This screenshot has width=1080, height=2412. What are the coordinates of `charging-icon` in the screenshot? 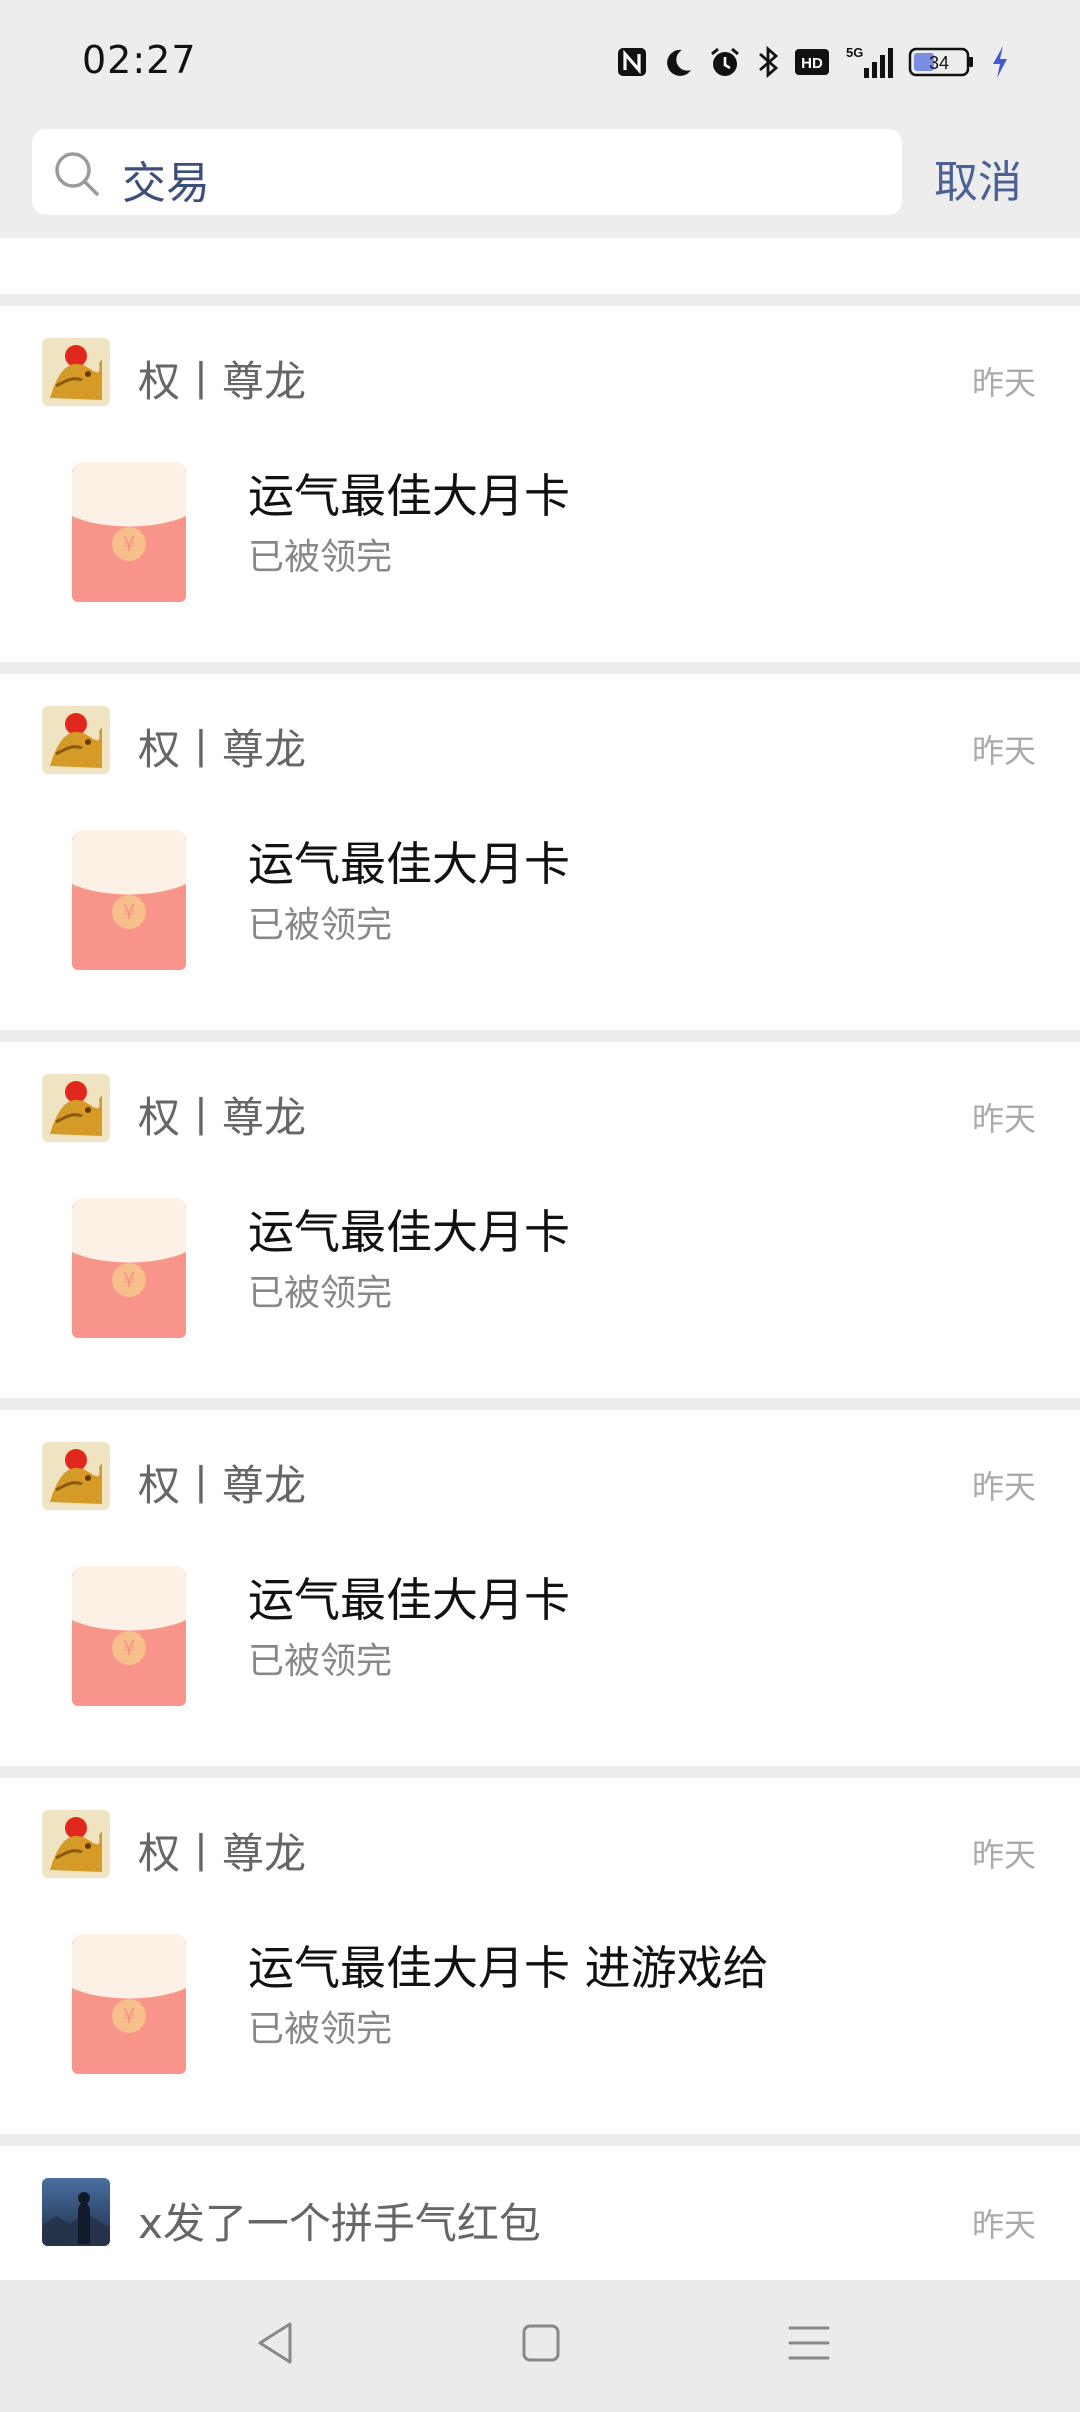 It's located at (1000, 62).